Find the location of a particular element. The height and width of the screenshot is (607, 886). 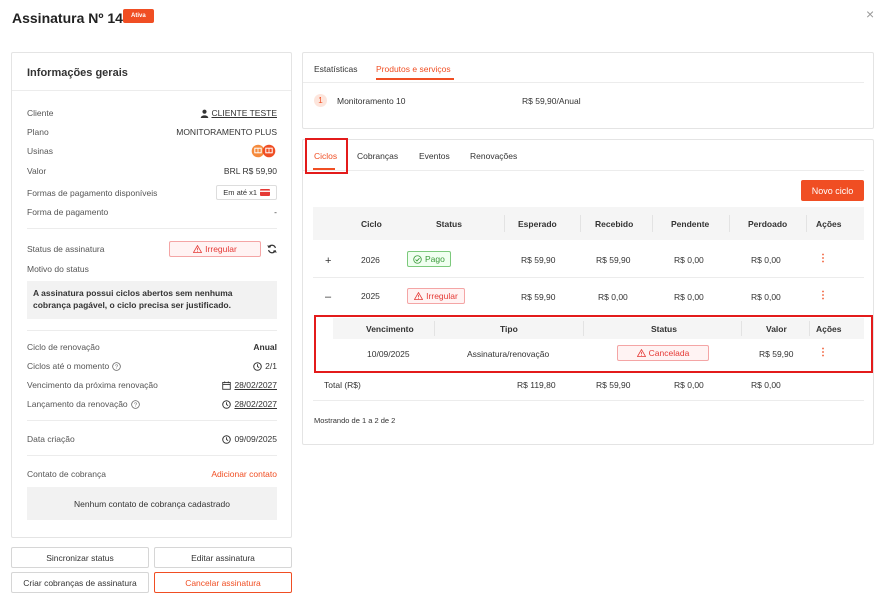

row-forma: Forma de pagamento - is located at coordinates (152, 212).